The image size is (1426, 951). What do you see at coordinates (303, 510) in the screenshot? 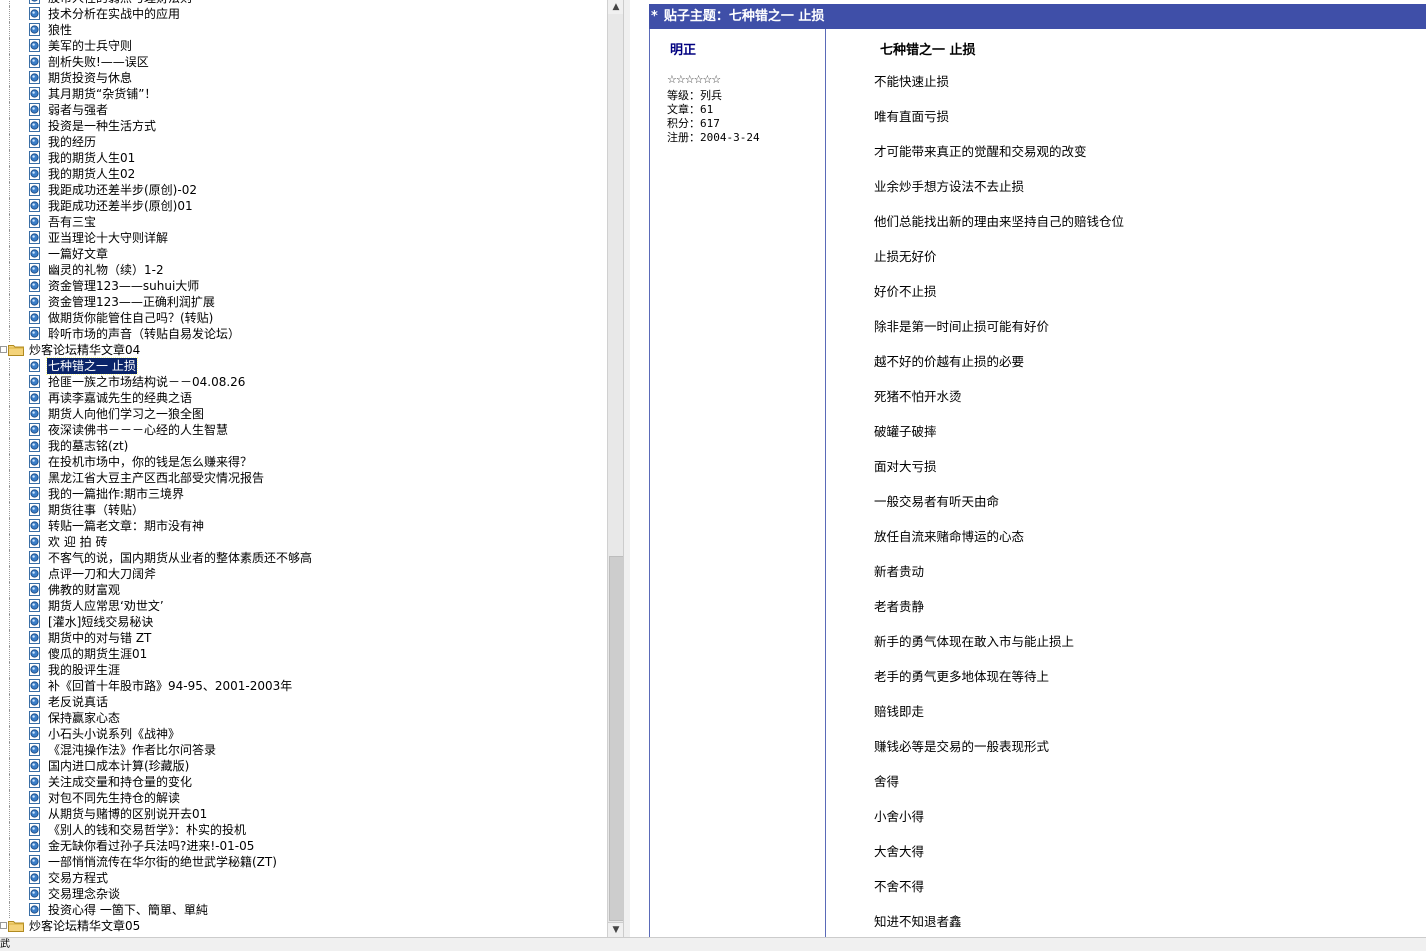
I see `tree-item: 期货往事（转贴）` at bounding box center [303, 510].